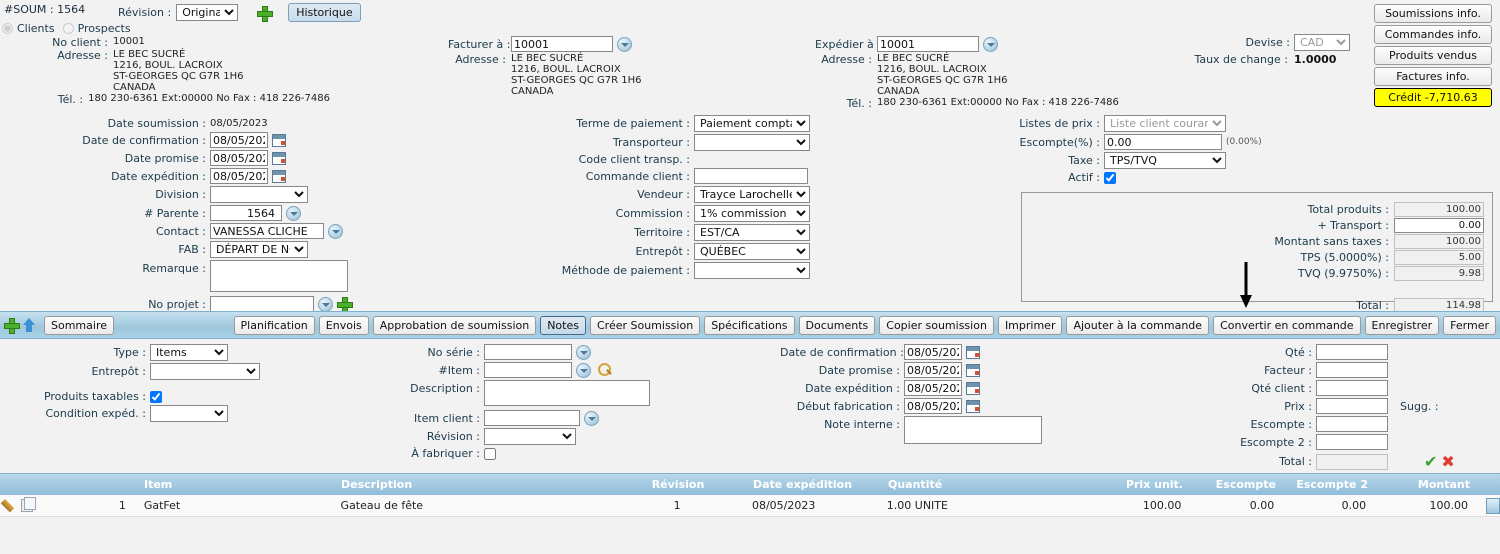  I want to click on facturer-picker-icon, so click(624, 44).